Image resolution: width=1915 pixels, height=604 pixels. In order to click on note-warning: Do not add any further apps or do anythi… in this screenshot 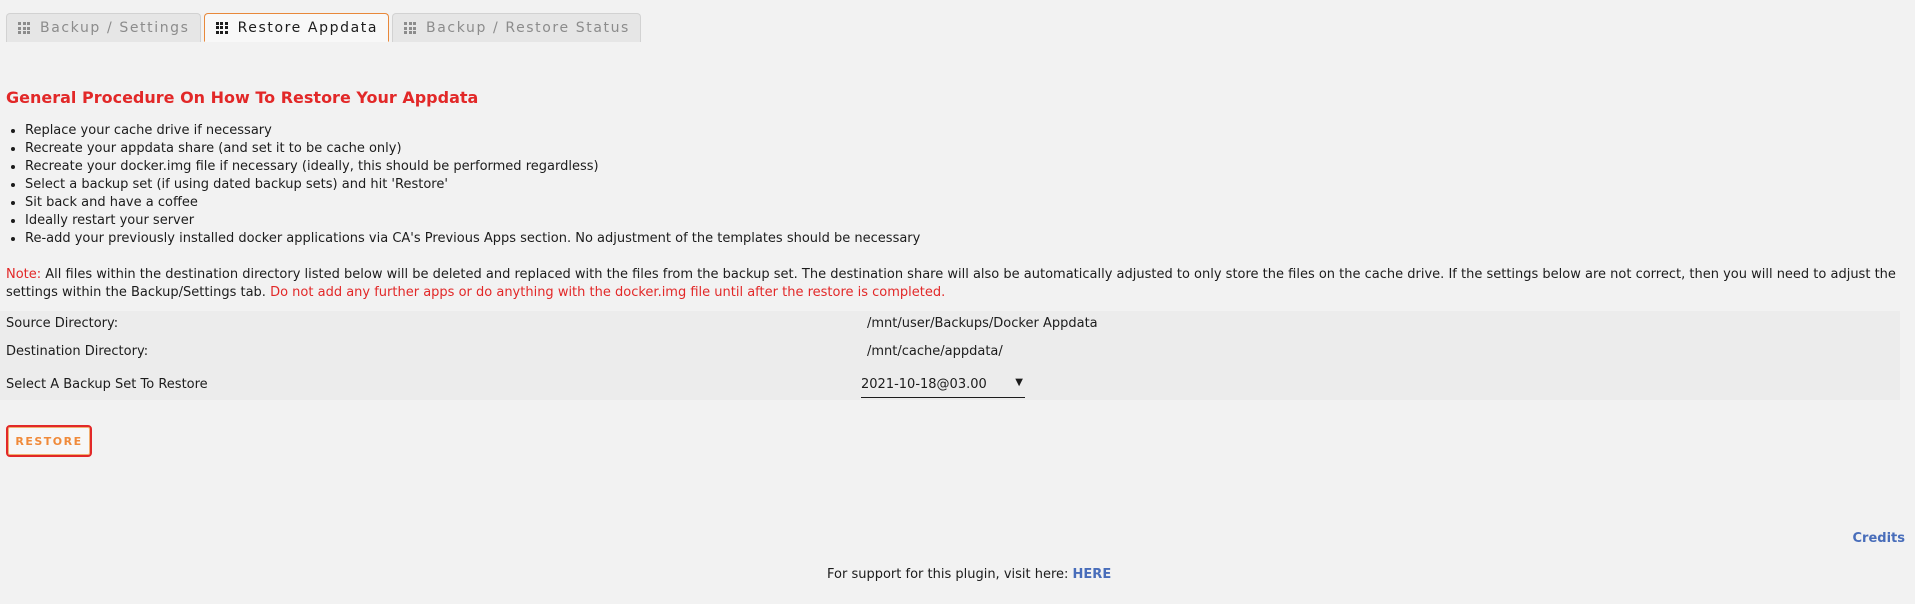, I will do `click(608, 292)`.